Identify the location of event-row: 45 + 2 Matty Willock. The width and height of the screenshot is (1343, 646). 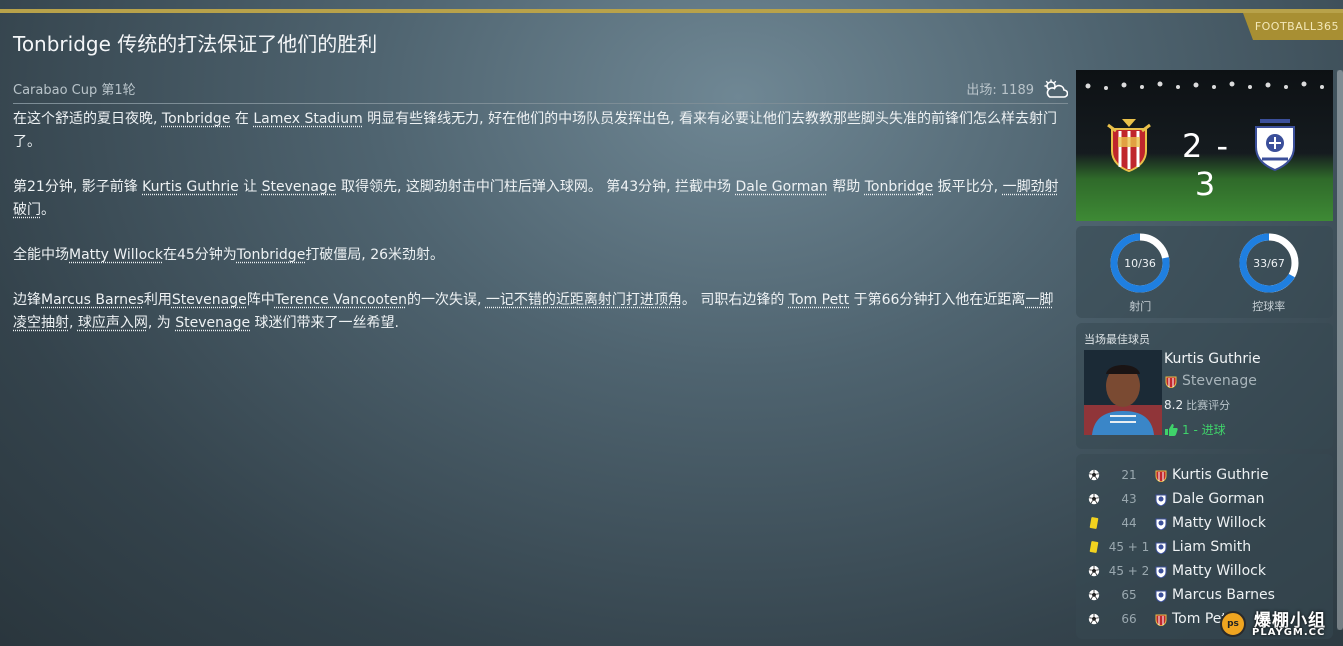
(1204, 571).